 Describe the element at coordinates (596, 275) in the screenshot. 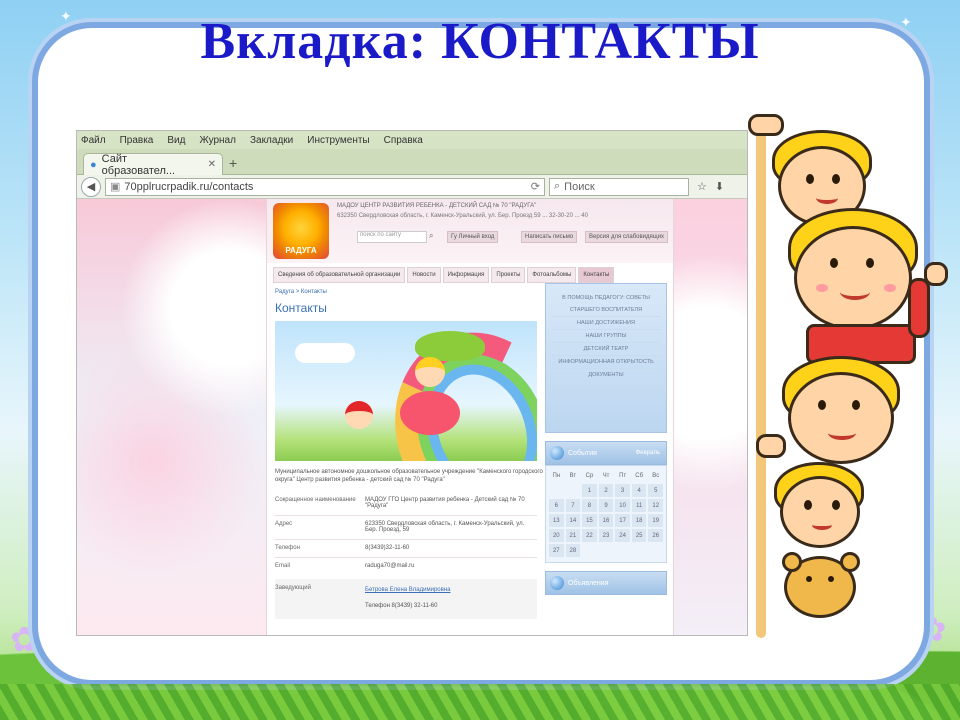

I see `nav-contacts: Контакты` at that location.